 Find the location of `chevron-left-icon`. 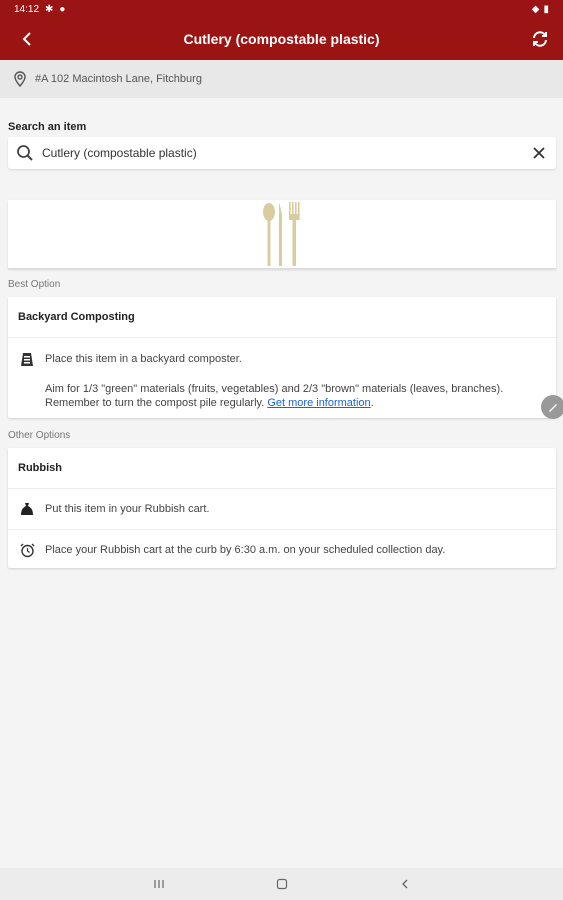

chevron-left-icon is located at coordinates (405, 884).